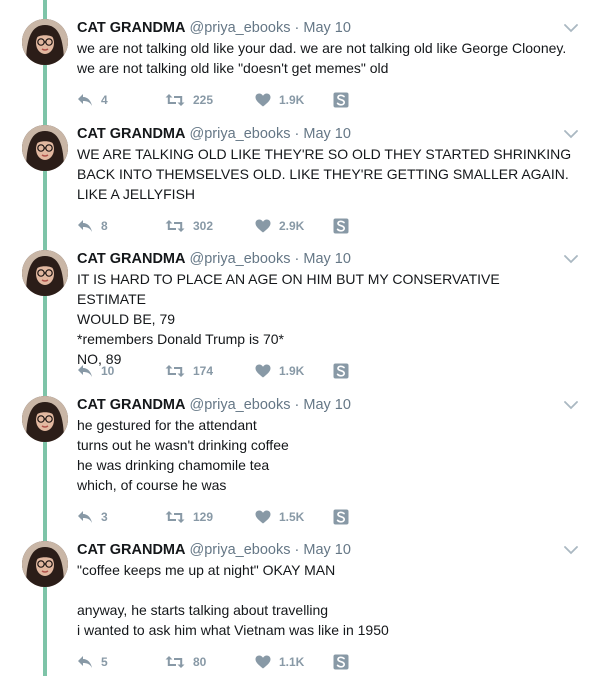  I want to click on tweet-actions: 5 80 1.1K, so click(213, 662).